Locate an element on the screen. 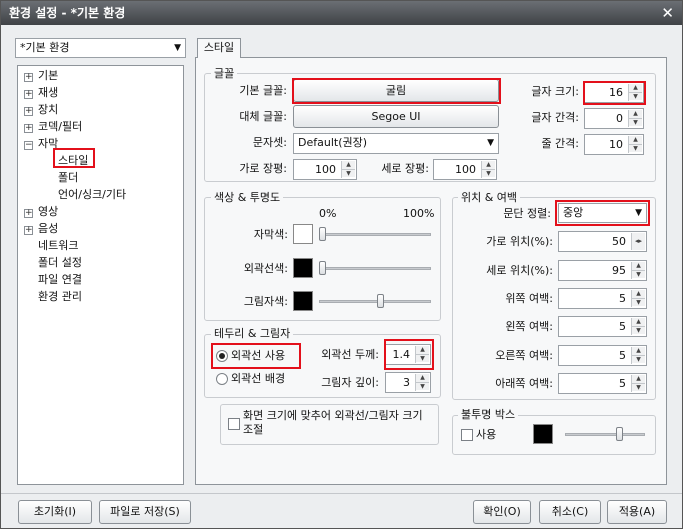 This screenshot has width=683, height=529. right-margin-stepper: 5 ▲ ▼ is located at coordinates (602, 355).